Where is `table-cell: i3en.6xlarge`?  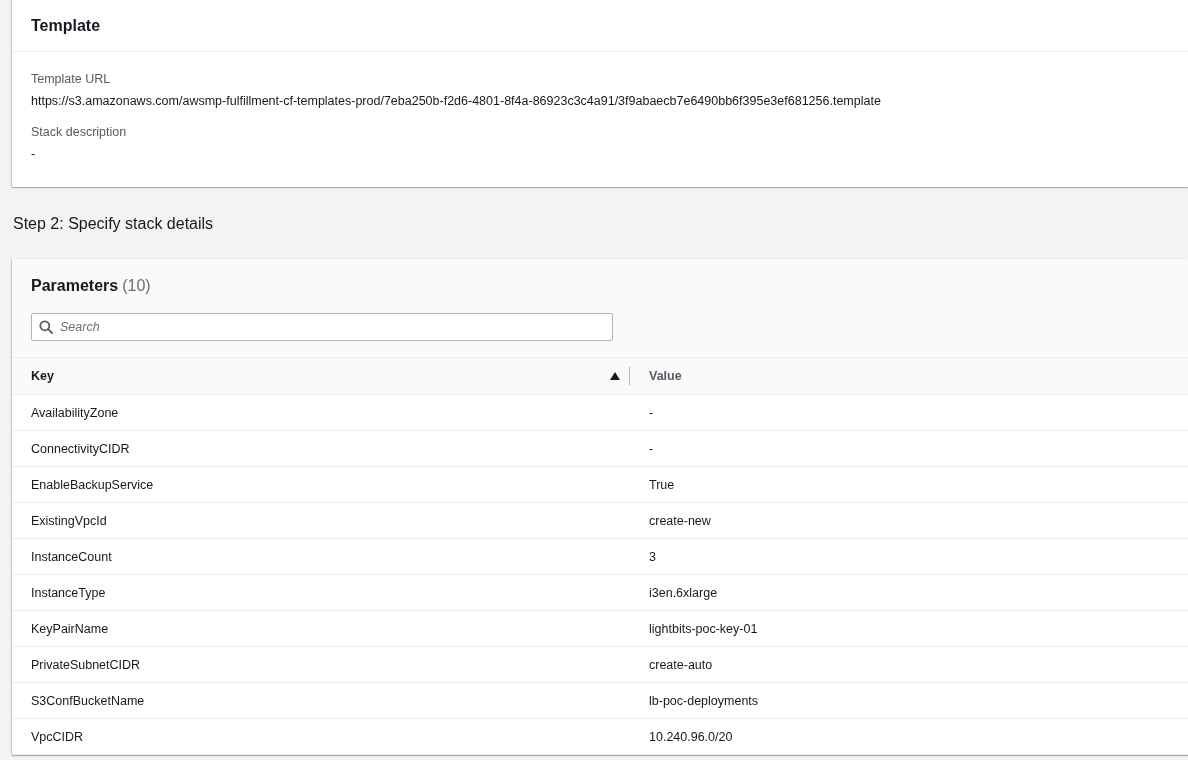 table-cell: i3en.6xlarge is located at coordinates (683, 592).